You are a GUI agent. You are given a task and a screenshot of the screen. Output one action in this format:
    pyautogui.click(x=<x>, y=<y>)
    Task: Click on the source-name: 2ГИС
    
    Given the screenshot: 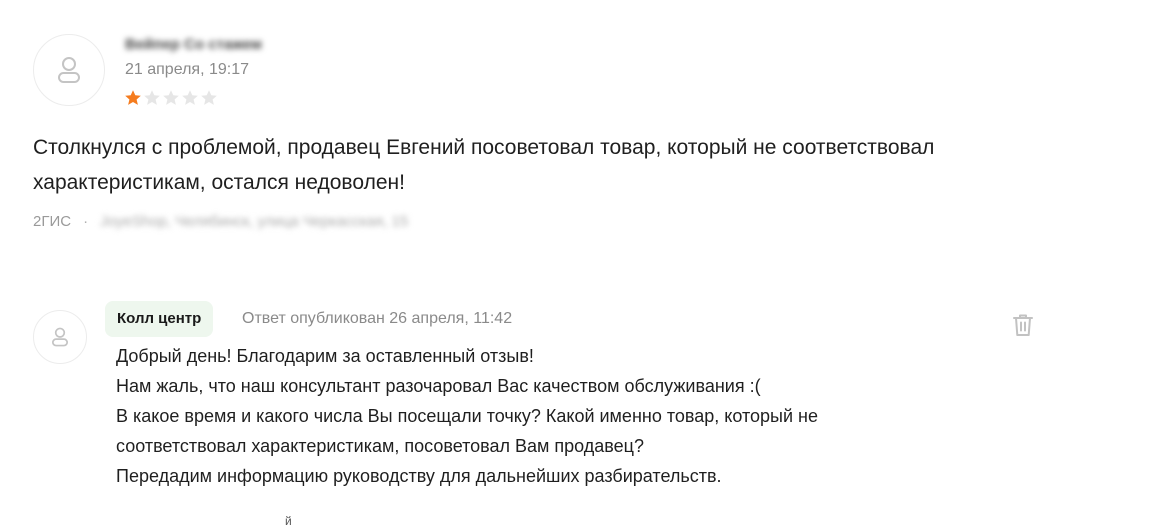 What is the action you would take?
    pyautogui.click(x=52, y=221)
    